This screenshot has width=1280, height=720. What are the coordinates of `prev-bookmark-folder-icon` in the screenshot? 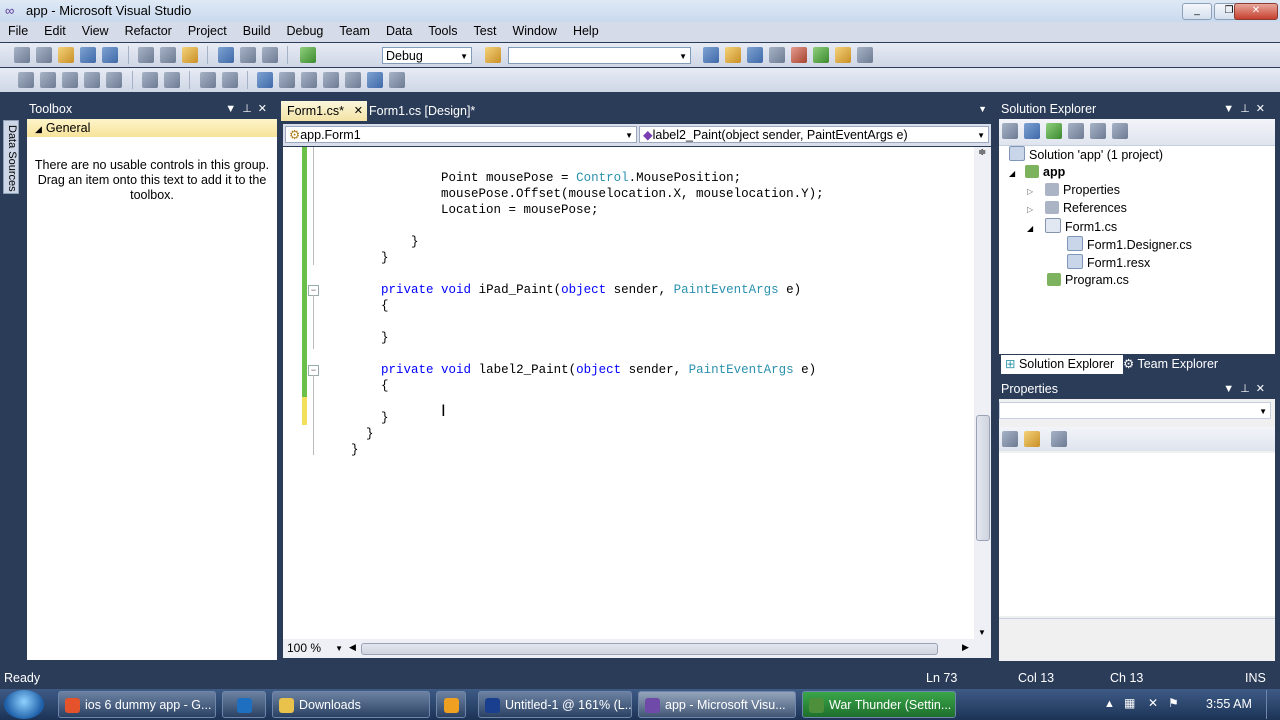 It's located at (331, 80).